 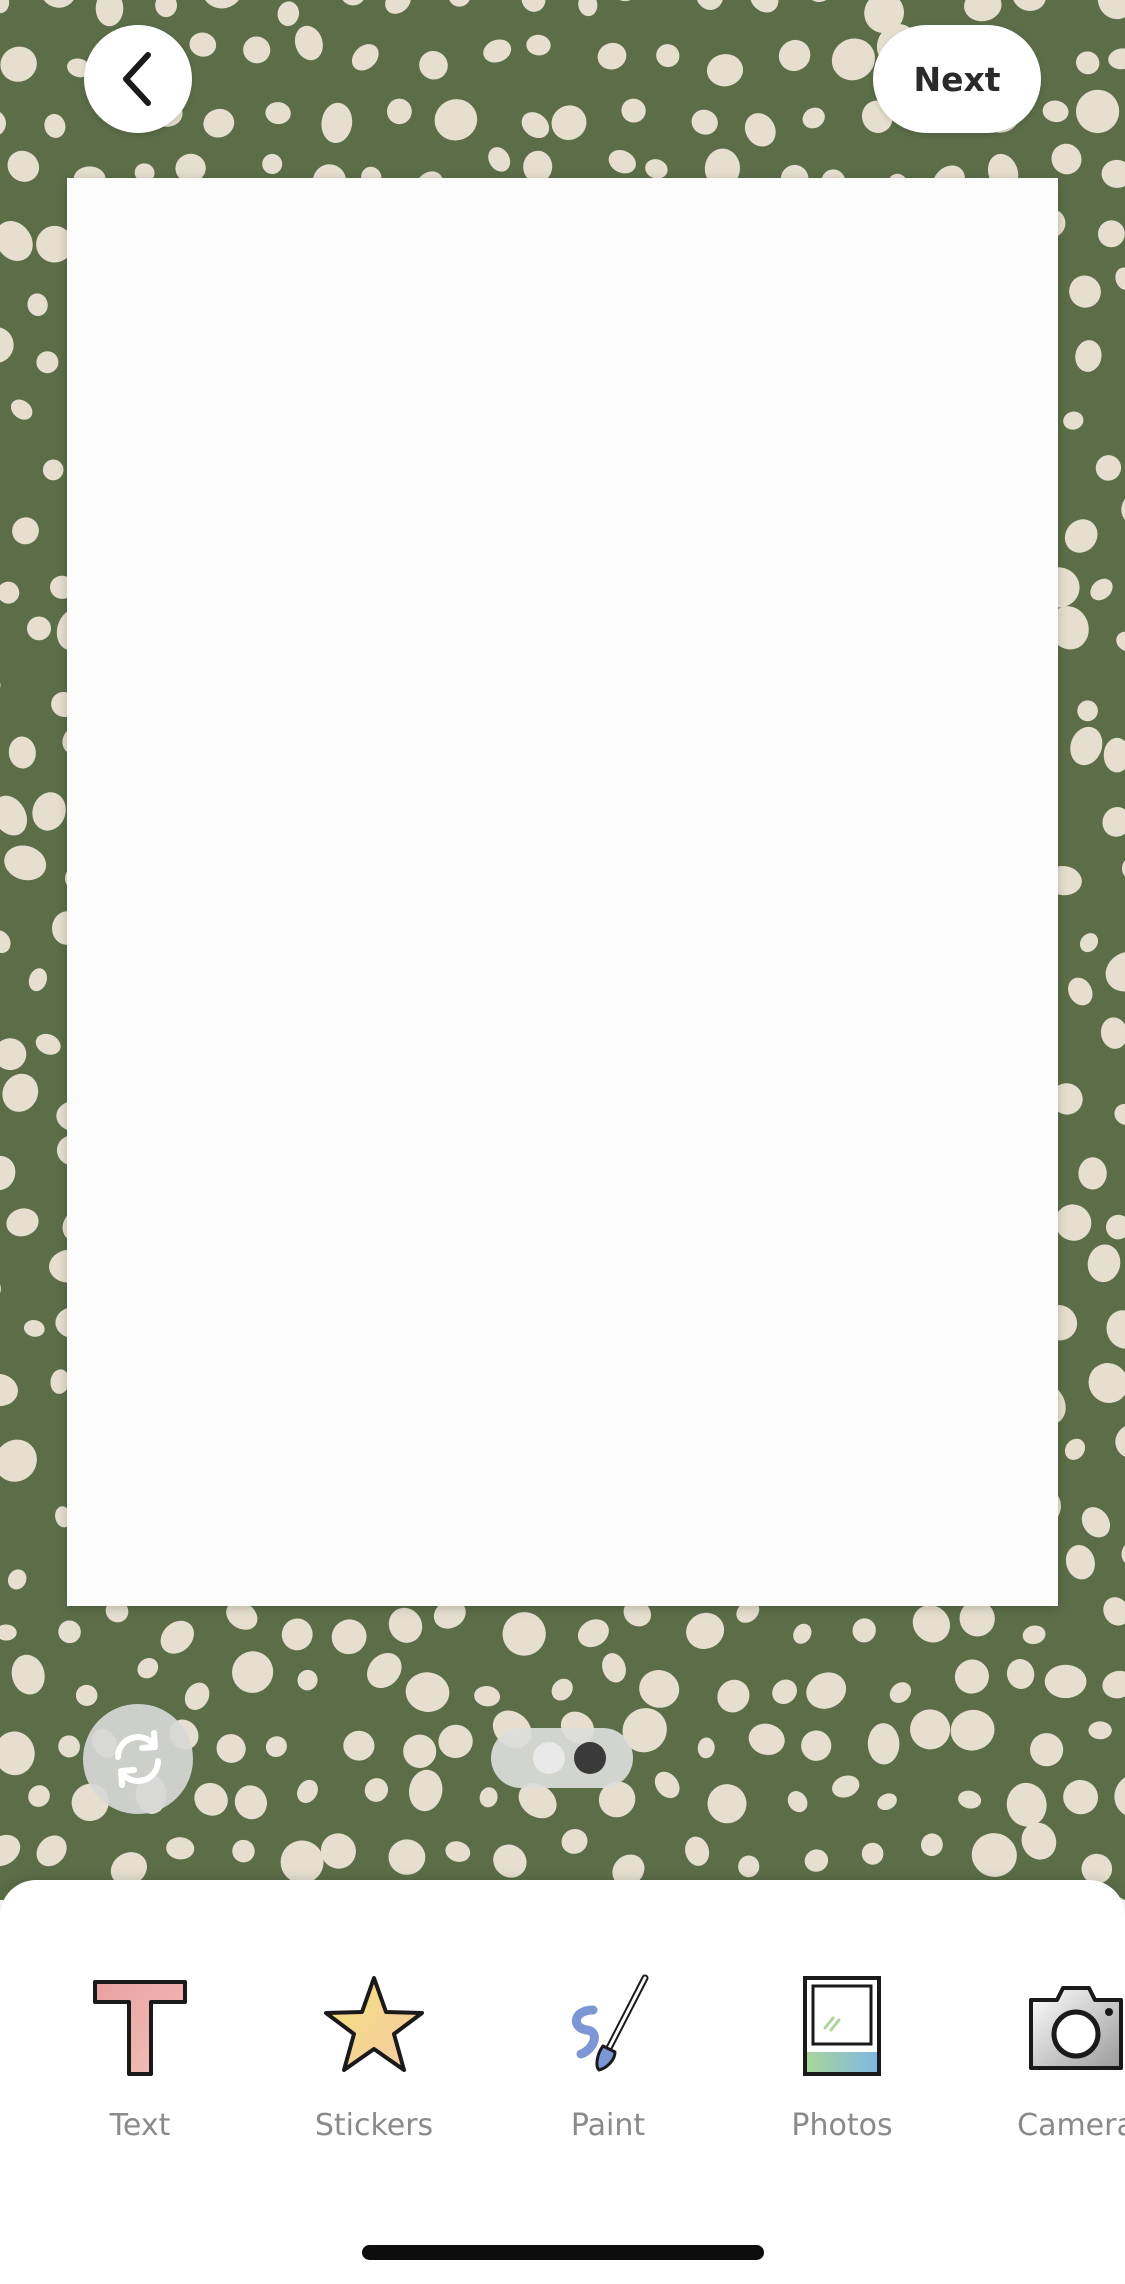 I want to click on home-indicator, so click(x=563, y=2252).